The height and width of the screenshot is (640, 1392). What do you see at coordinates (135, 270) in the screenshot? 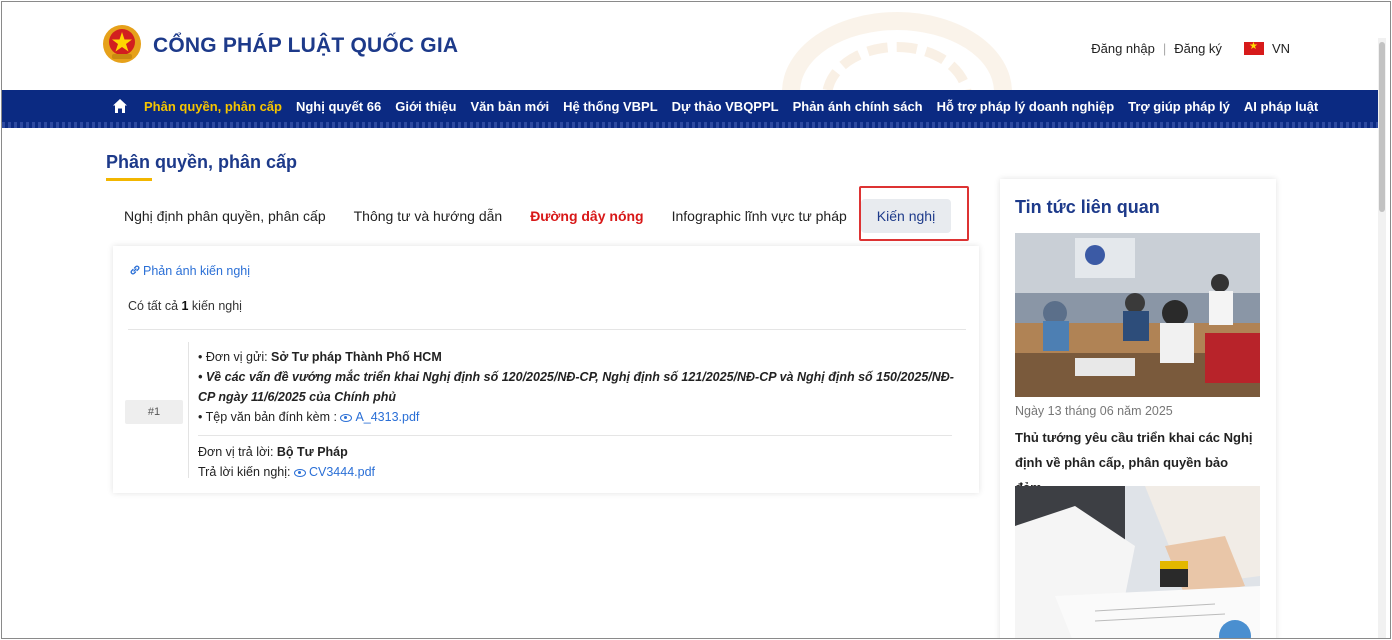
I see `link-icon` at bounding box center [135, 270].